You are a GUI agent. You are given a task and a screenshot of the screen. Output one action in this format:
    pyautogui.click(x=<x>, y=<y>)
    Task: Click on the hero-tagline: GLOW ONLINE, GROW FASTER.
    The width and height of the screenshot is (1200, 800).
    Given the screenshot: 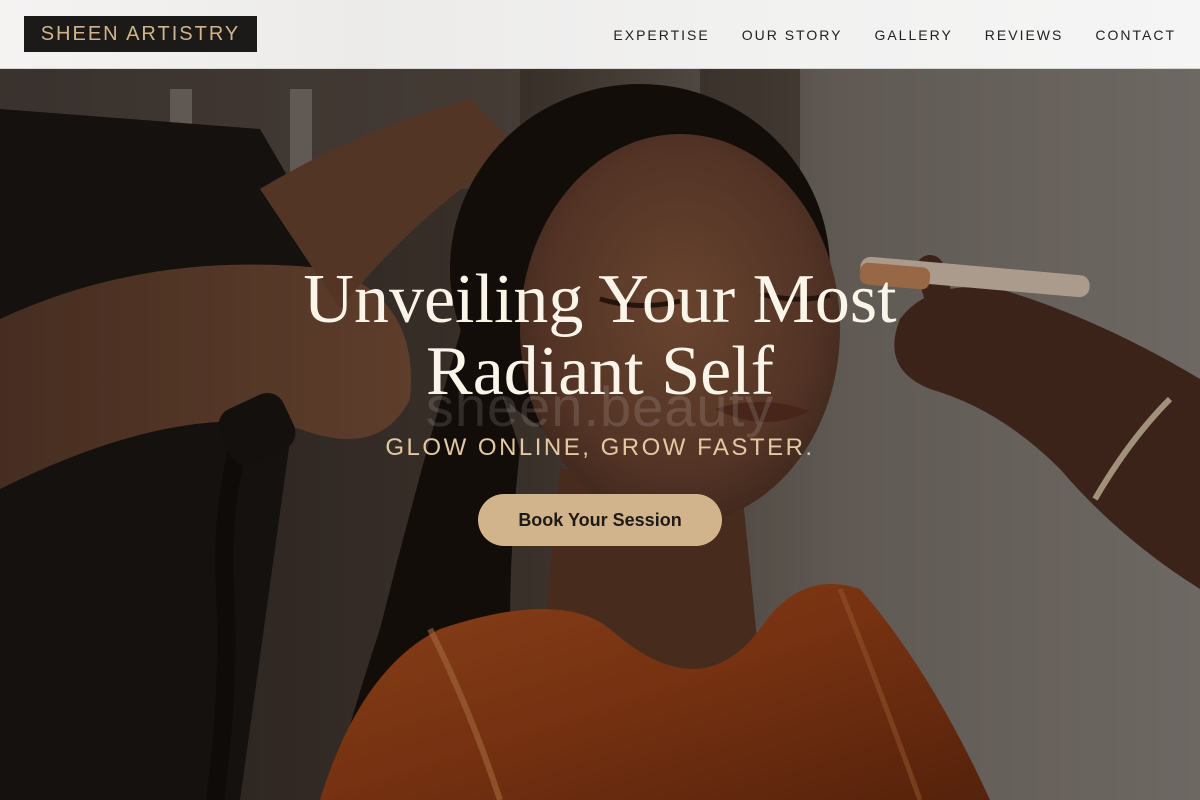 What is the action you would take?
    pyautogui.click(x=600, y=447)
    